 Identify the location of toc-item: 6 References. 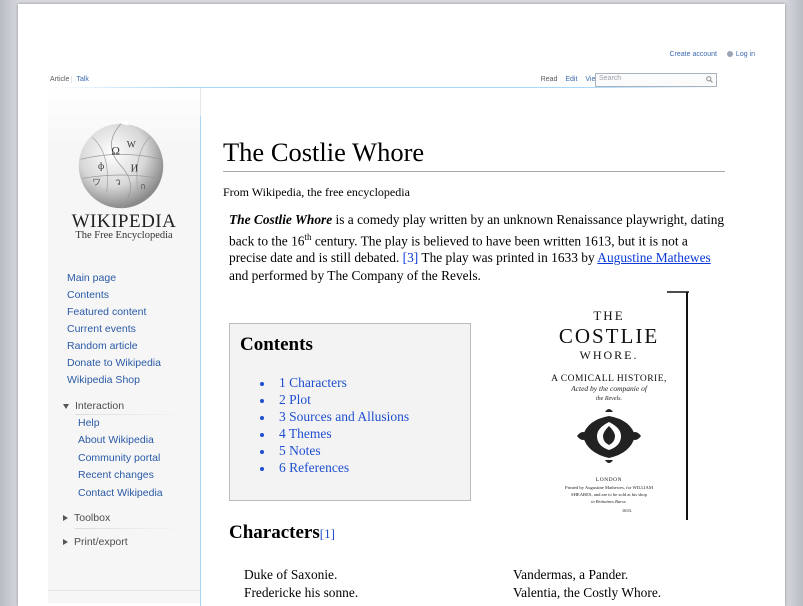
(334, 467).